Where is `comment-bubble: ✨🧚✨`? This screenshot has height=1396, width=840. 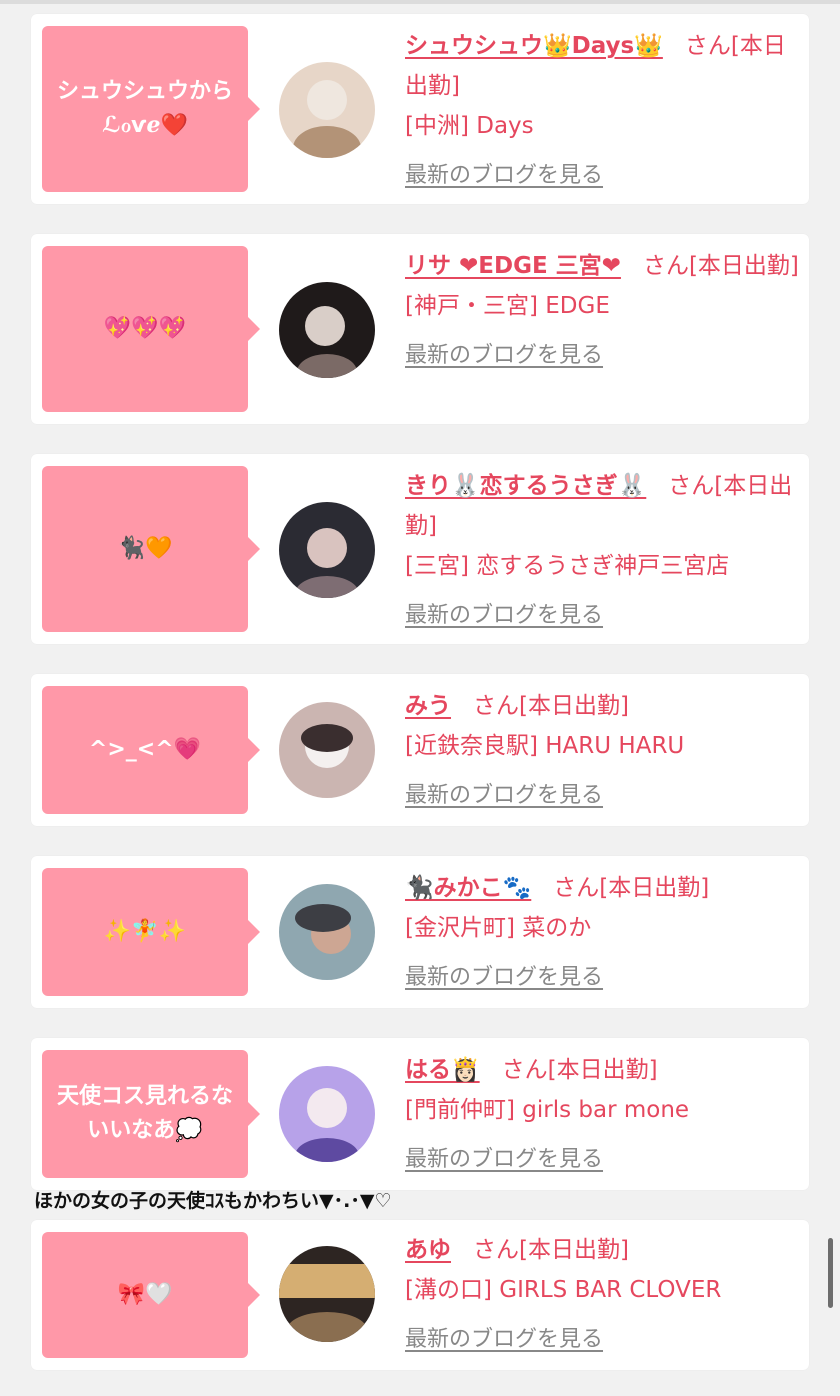 comment-bubble: ✨🧚✨ is located at coordinates (151, 932).